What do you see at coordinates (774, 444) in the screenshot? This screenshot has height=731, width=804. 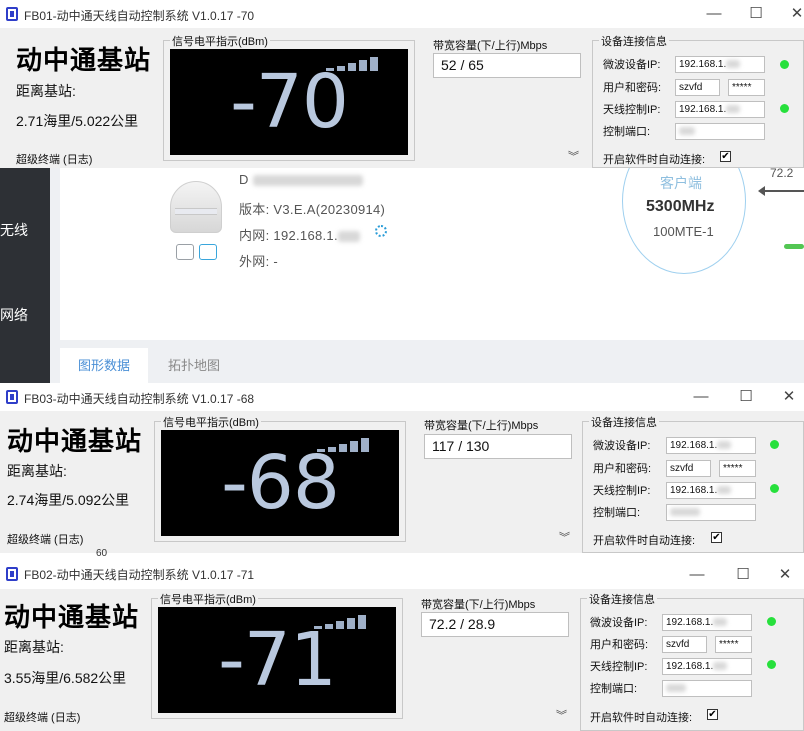 I see `microwave-status-led` at bounding box center [774, 444].